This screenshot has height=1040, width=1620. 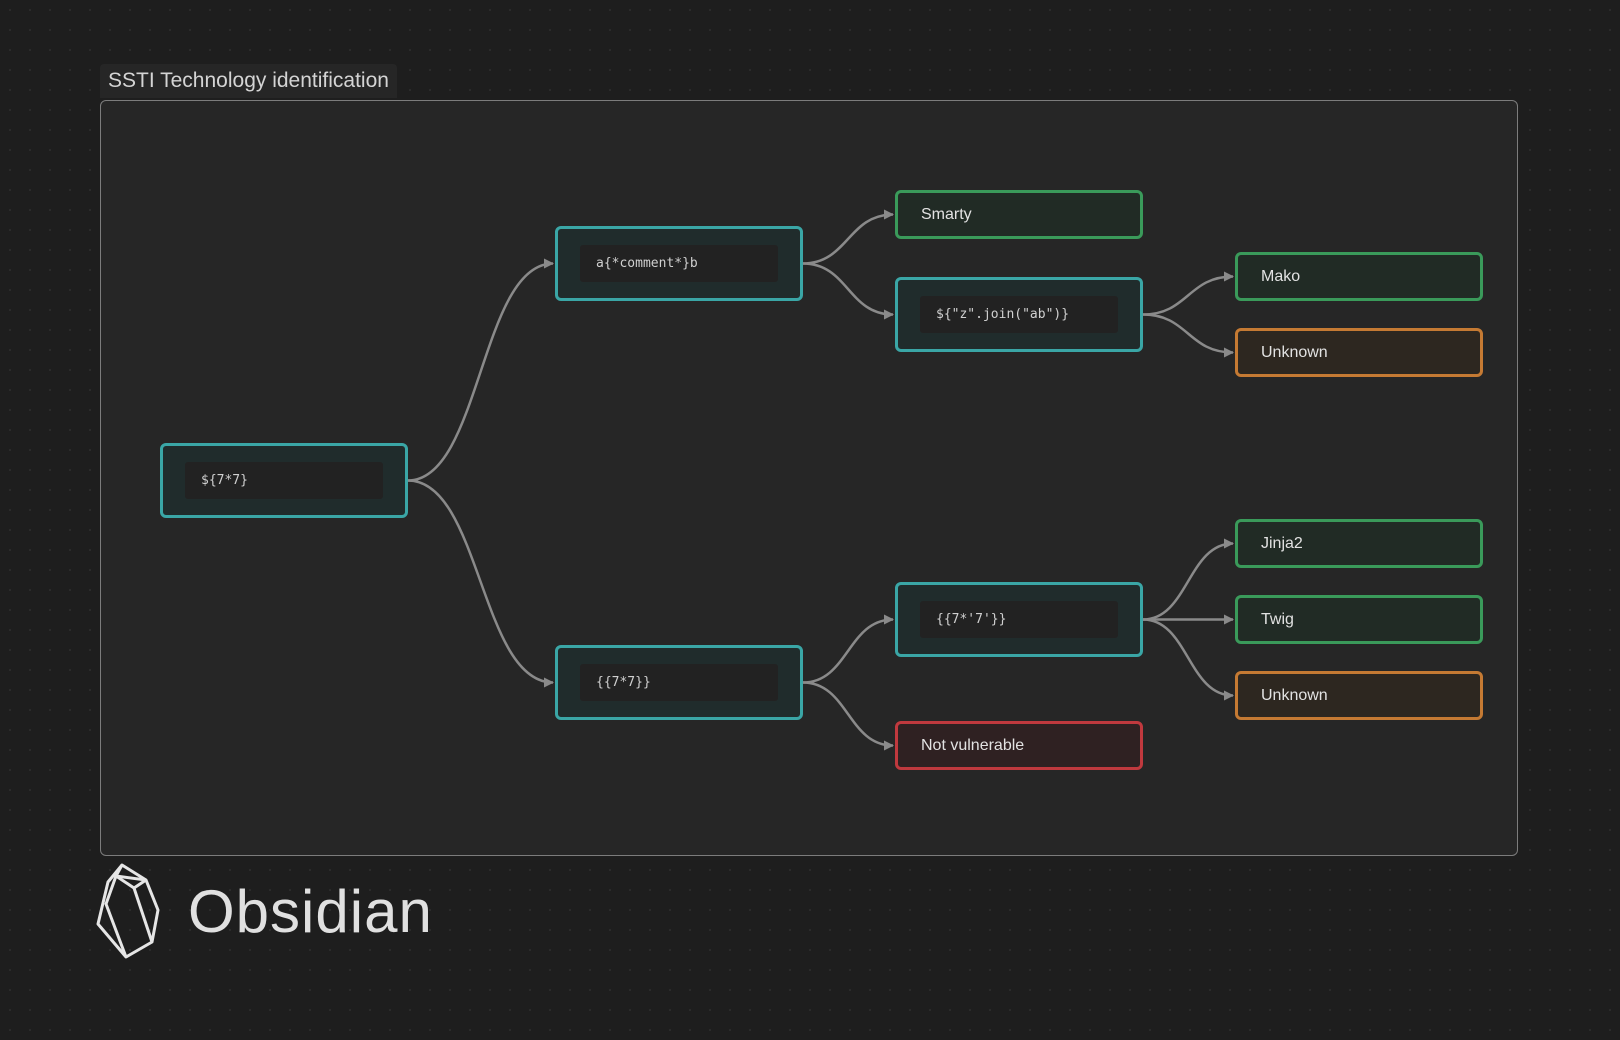 I want to click on group-label: SSTI Technology identification, so click(x=248, y=81).